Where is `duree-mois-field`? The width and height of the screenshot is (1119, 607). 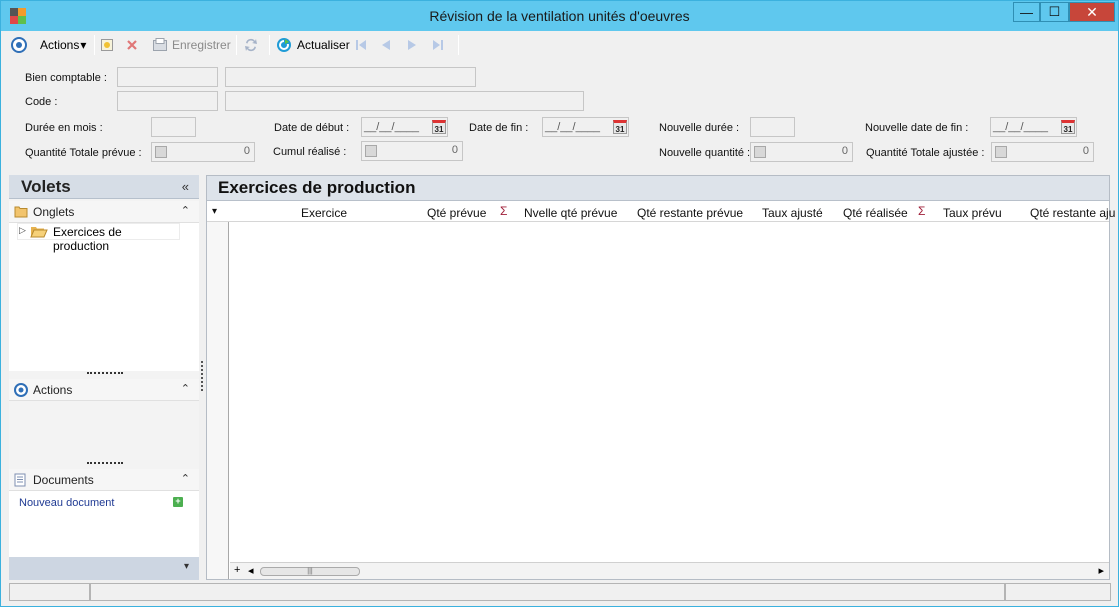 duree-mois-field is located at coordinates (173, 127).